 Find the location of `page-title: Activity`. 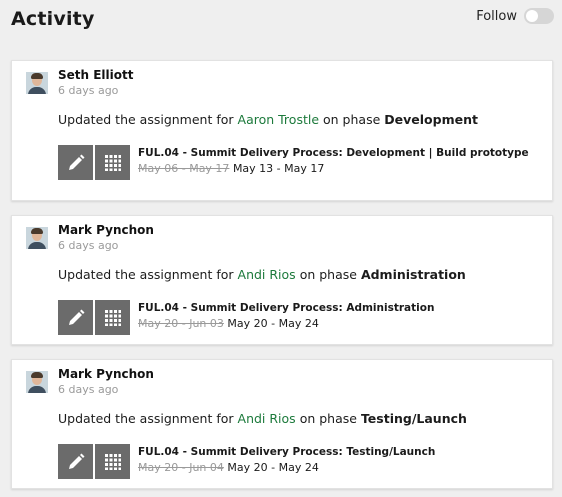

page-title: Activity is located at coordinates (53, 19).